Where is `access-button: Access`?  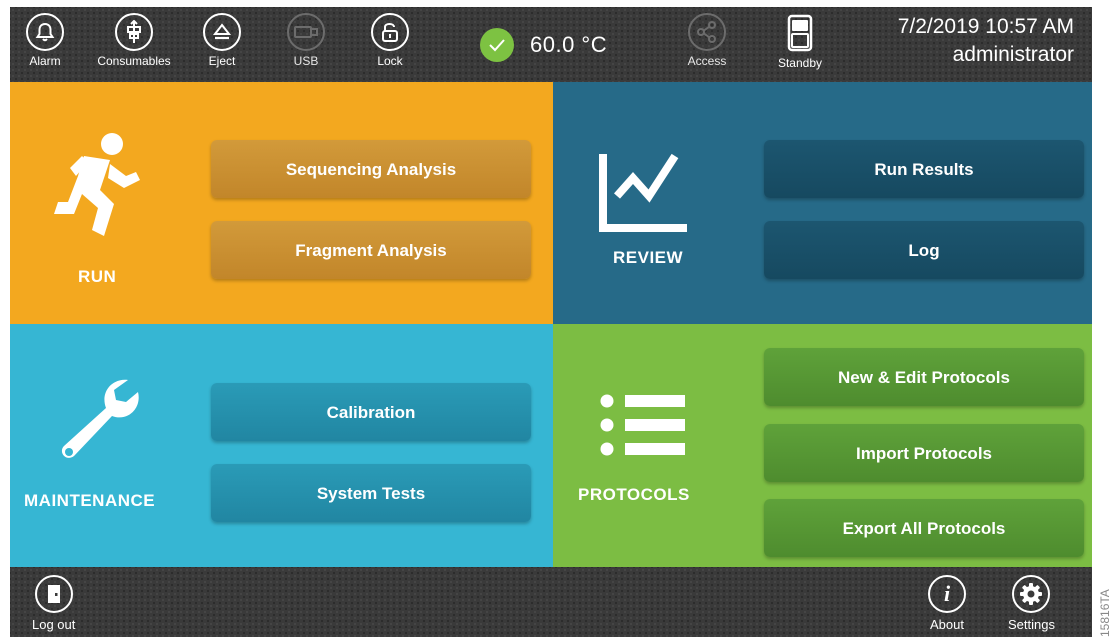 access-button: Access is located at coordinates (707, 46).